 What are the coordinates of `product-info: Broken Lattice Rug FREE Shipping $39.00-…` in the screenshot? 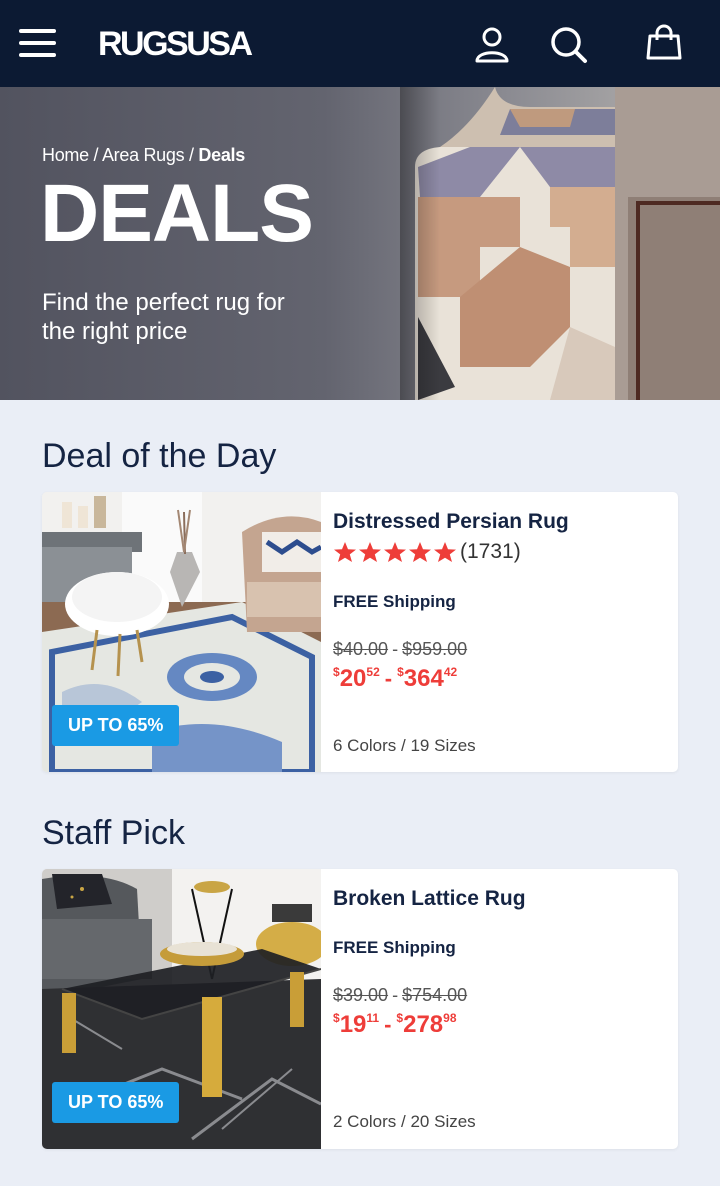 It's located at (500, 1009).